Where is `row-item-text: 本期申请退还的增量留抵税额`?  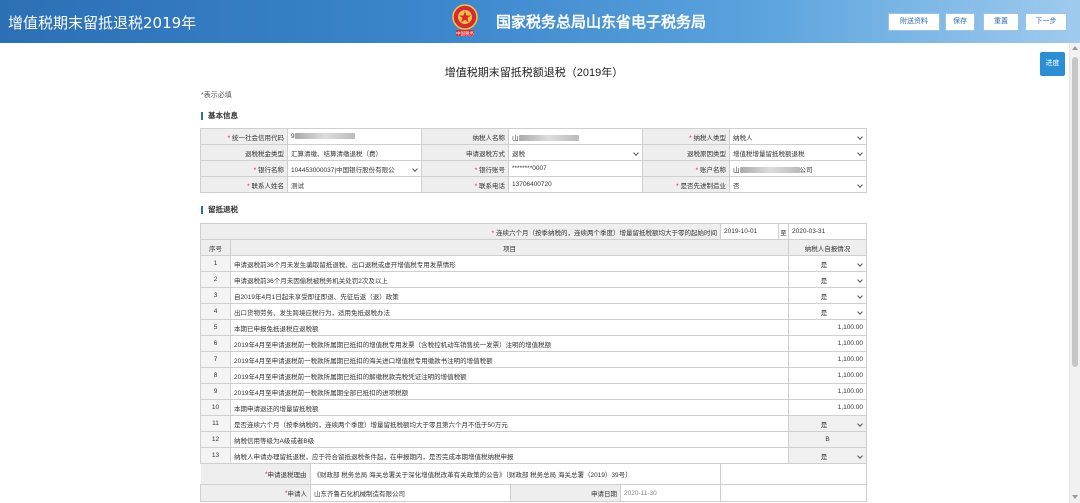 row-item-text: 本期申请退还的增量留抵税额 is located at coordinates (509, 407).